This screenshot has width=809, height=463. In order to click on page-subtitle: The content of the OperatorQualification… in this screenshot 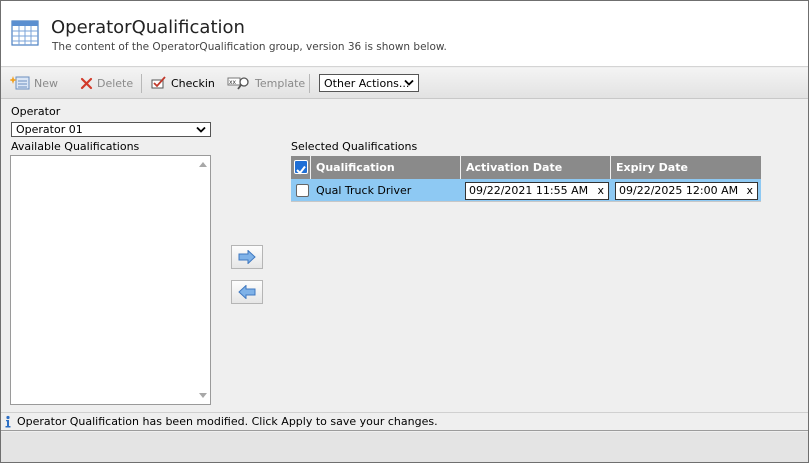, I will do `click(249, 47)`.